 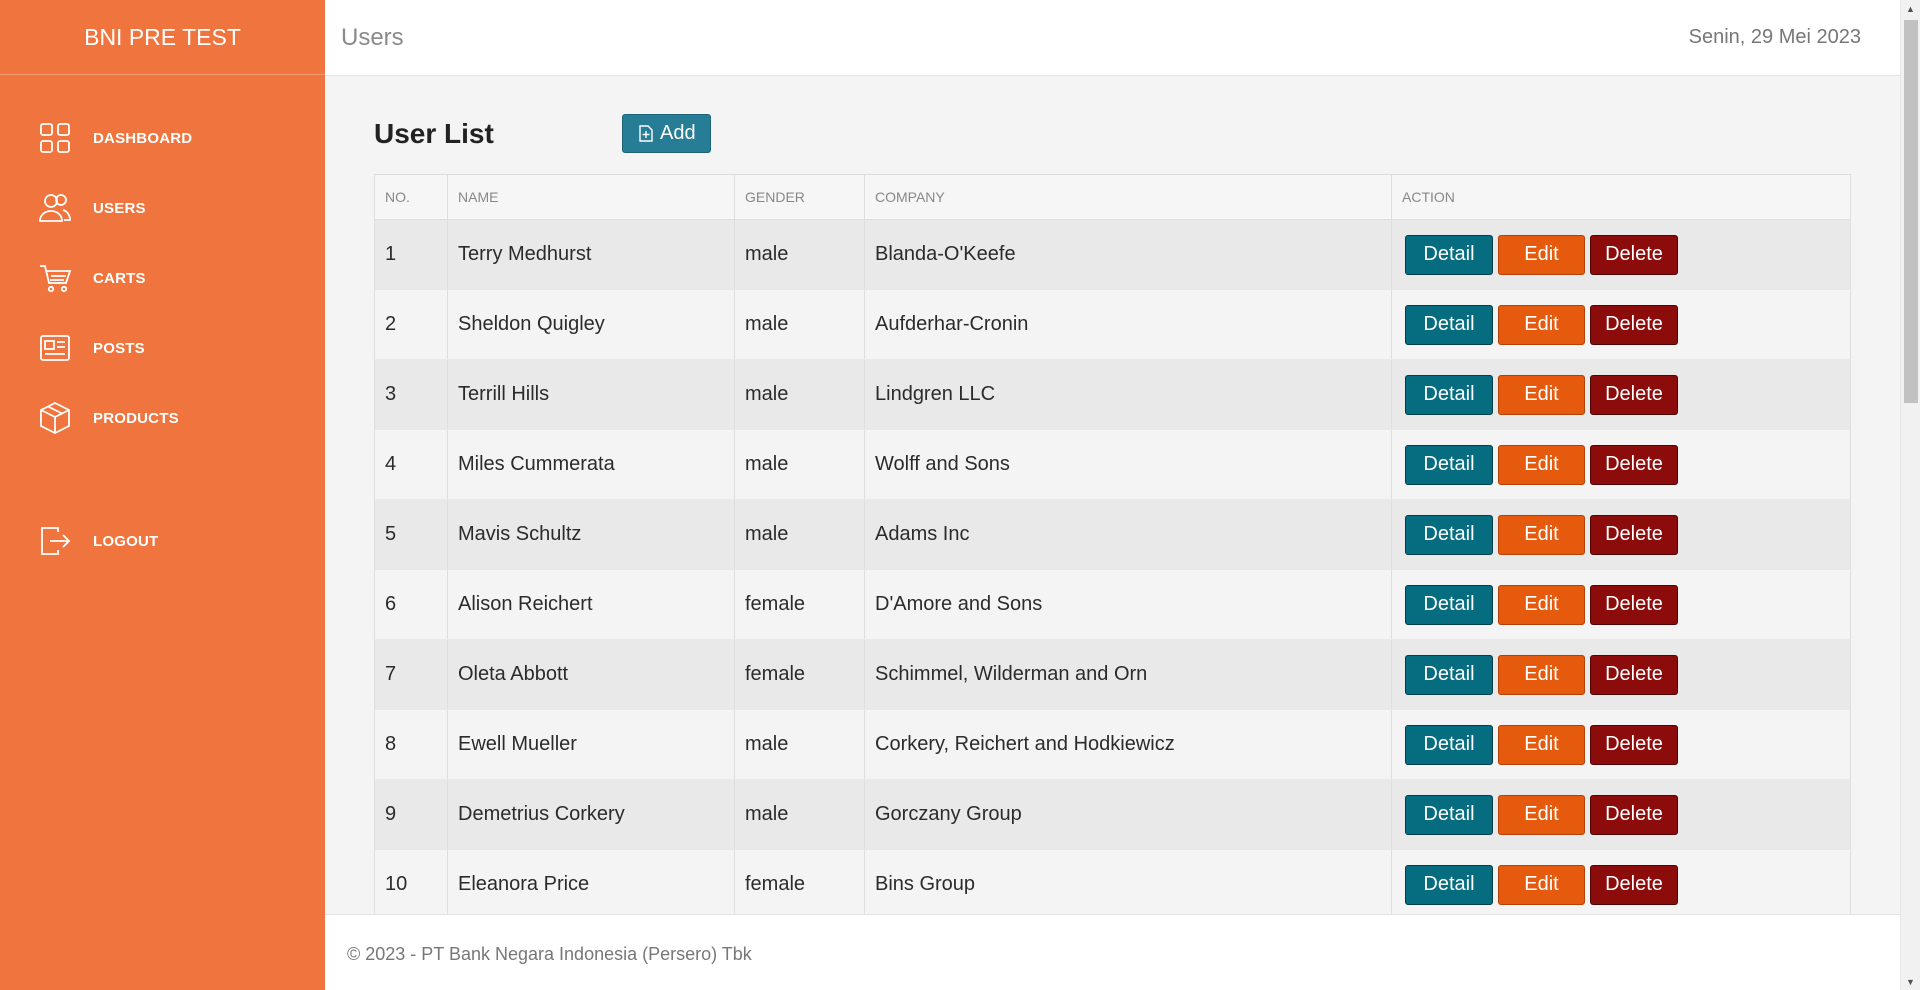 I want to click on sidebar-item-label: USERS, so click(x=119, y=208).